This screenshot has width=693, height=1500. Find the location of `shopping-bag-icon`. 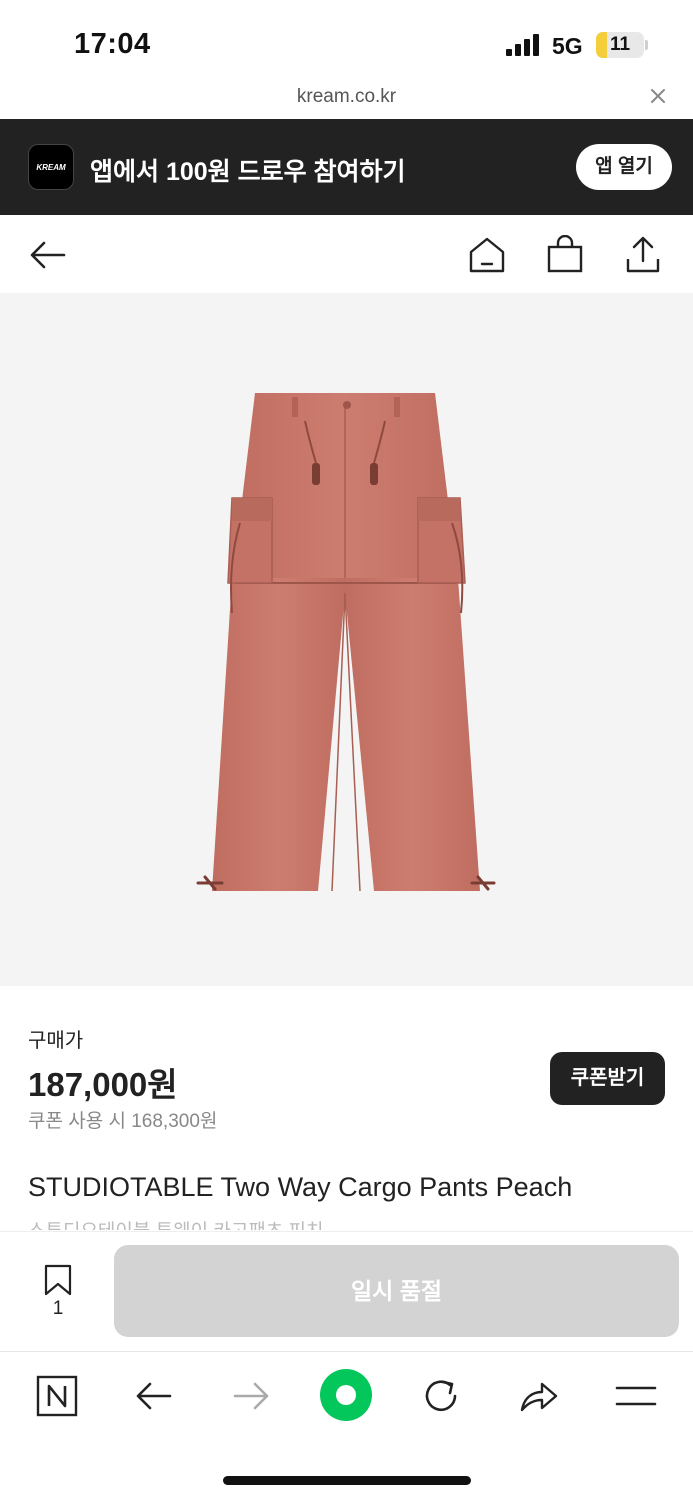

shopping-bag-icon is located at coordinates (565, 255).